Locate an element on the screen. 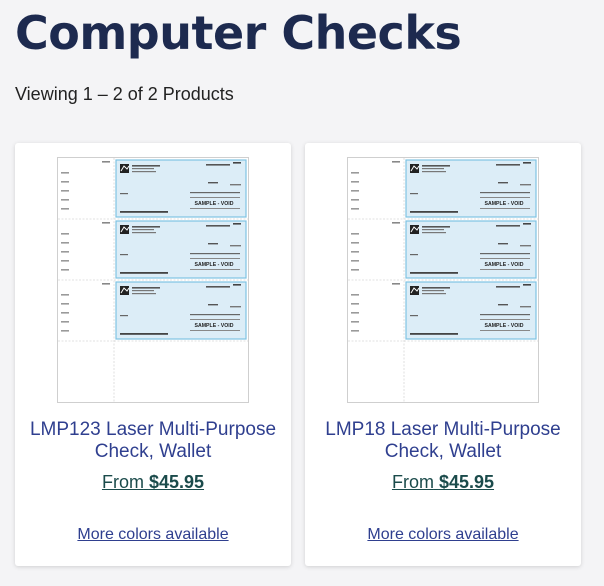 The width and height of the screenshot is (604, 586). product-title-link: LMP18 Laser Multi-Purpose Check, Wallet is located at coordinates (443, 441).